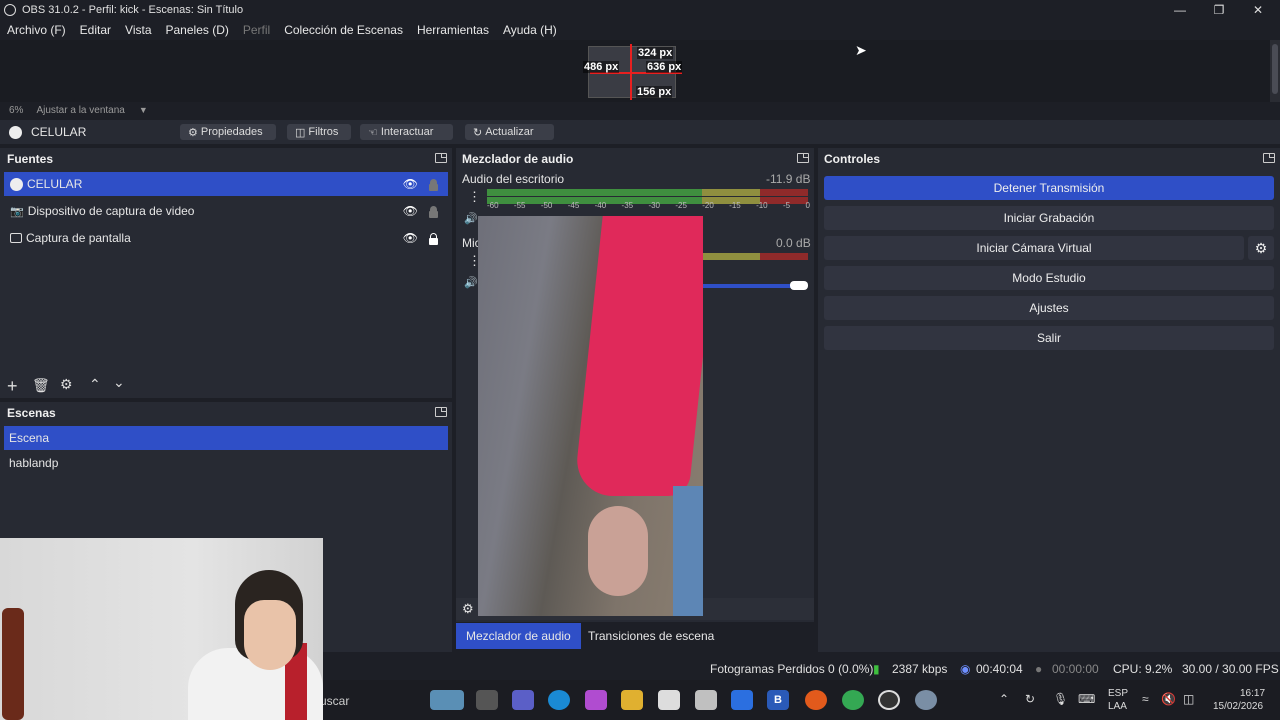  I want to click on browser-icon, so click(15, 132).